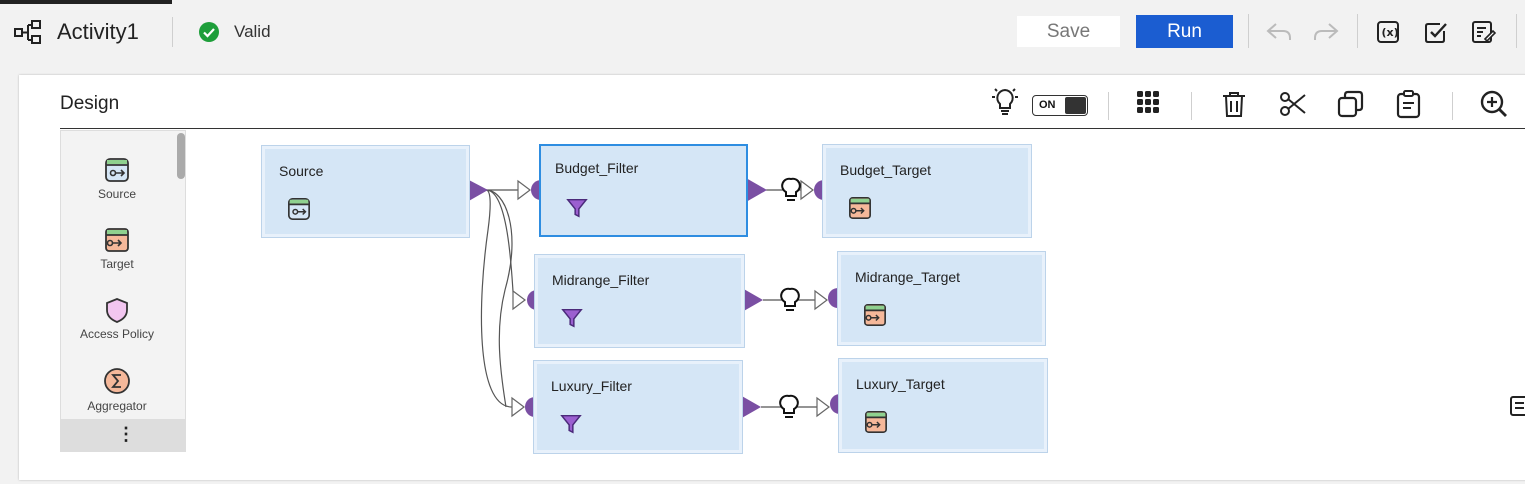 This screenshot has height=484, width=1525. What do you see at coordinates (301, 171) in the screenshot?
I see `node-label: Source` at bounding box center [301, 171].